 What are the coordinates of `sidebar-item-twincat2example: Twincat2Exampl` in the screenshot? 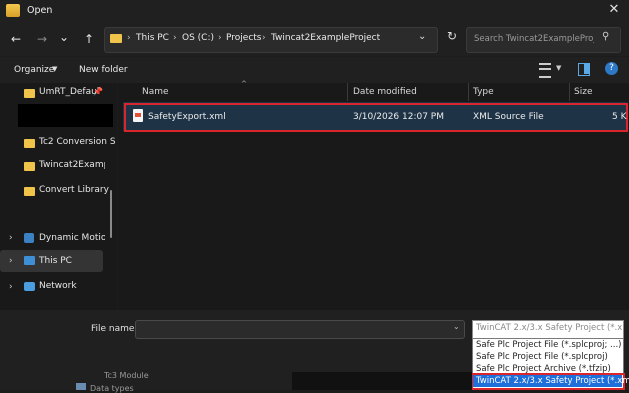 It's located at (72, 165).